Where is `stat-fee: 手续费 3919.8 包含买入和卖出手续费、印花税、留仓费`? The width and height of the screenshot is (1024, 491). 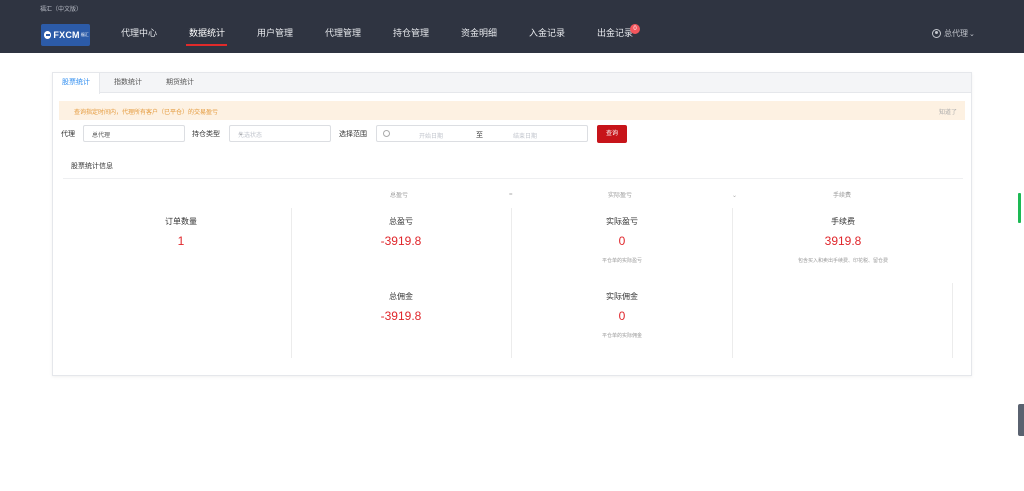 stat-fee: 手续费 3919.8 包含买入和卖出手续费、印花税、留仓费 is located at coordinates (843, 240).